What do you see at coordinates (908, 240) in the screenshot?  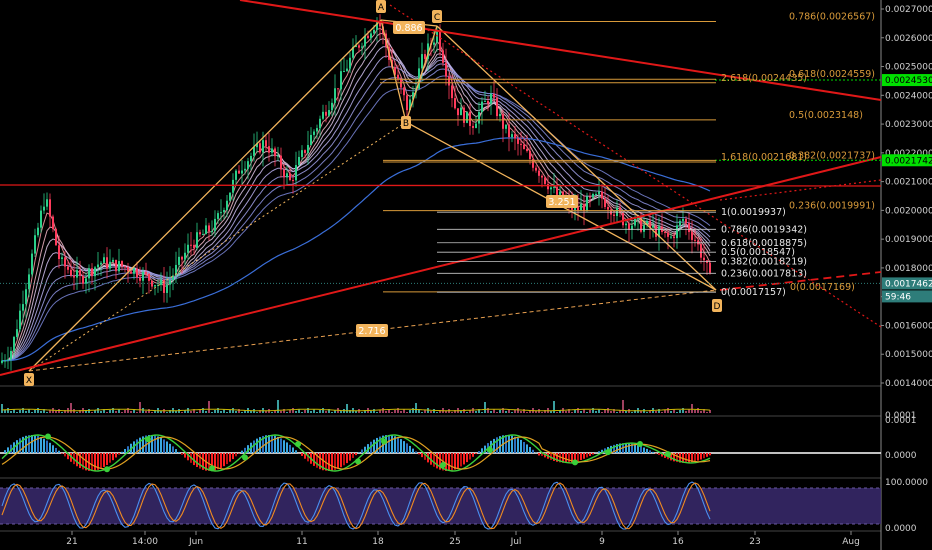 I see `price-tick-label: 0.0019000` at bounding box center [908, 240].